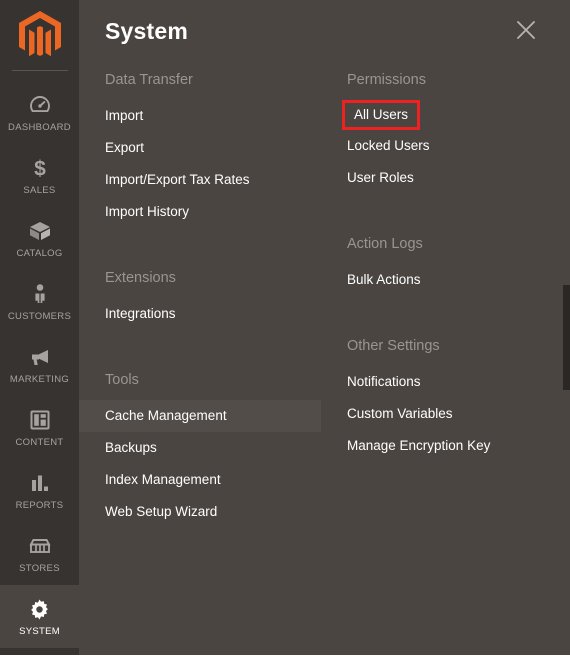 The height and width of the screenshot is (668, 570). What do you see at coordinates (200, 512) in the screenshot?
I see `menu-item-web-setup-wizard: Web Setup Wizard` at bounding box center [200, 512].